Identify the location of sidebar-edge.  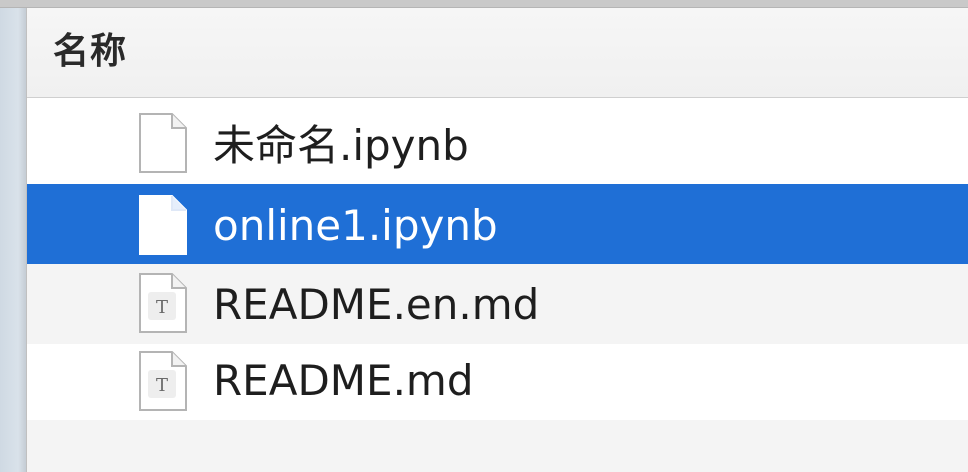
(13, 240).